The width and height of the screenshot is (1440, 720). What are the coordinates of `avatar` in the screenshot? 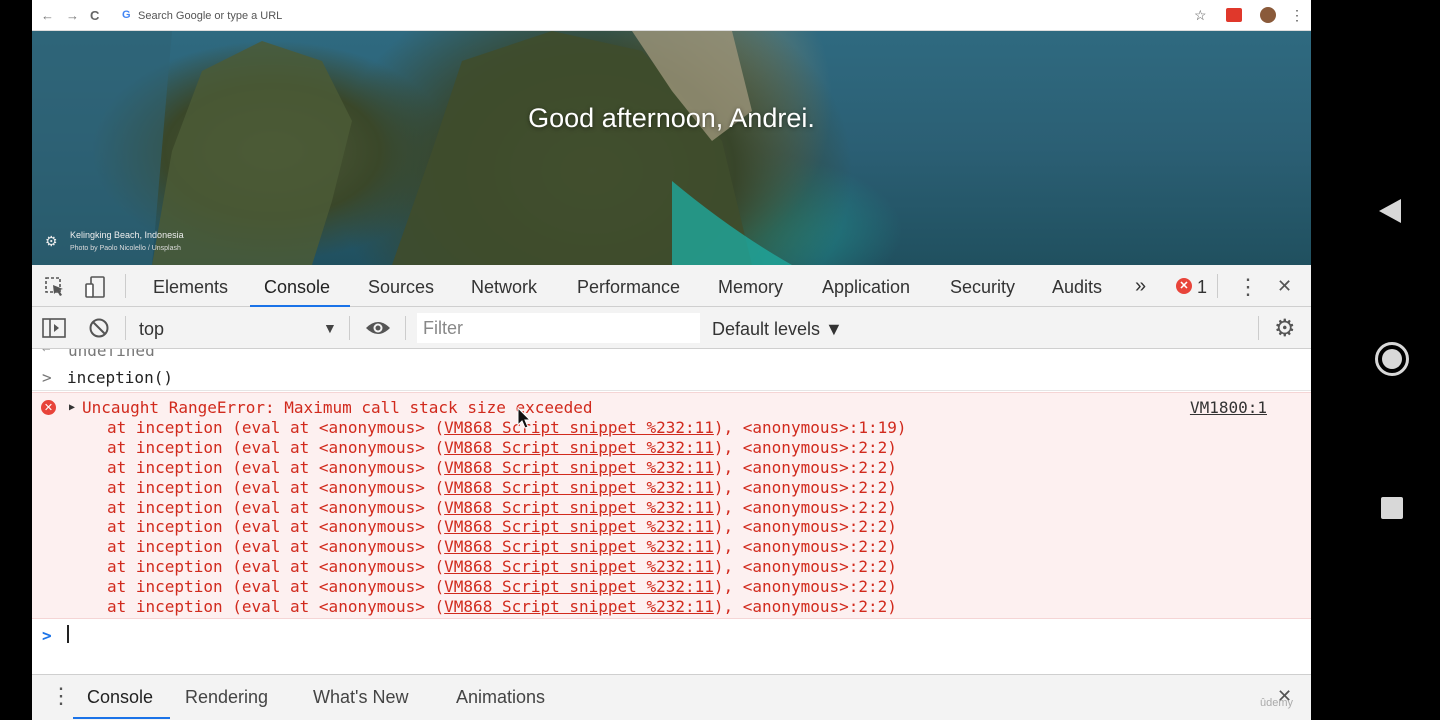 It's located at (1268, 15).